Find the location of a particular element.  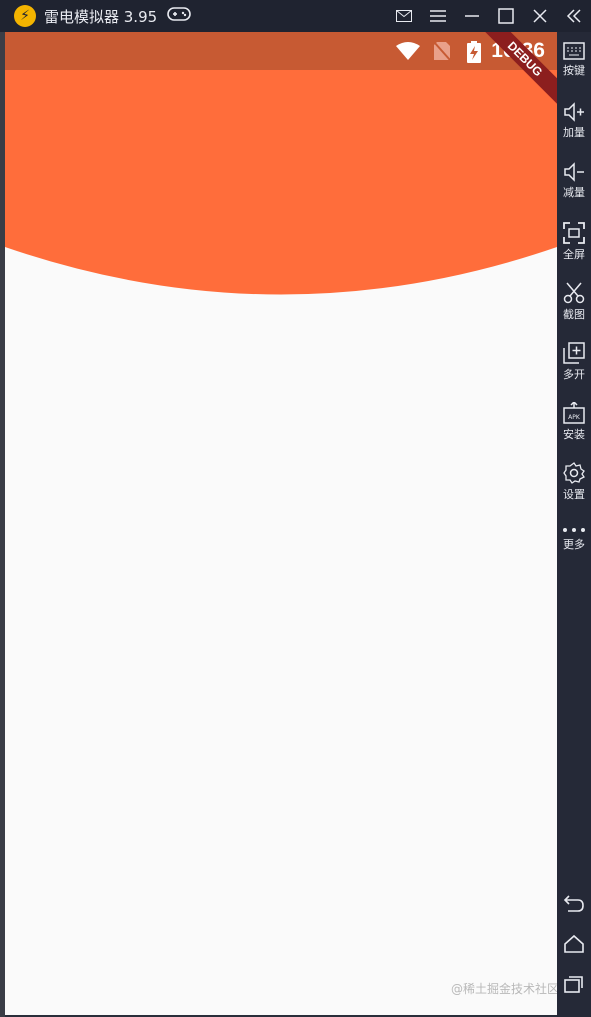

nav-home-button is located at coordinates (574, 944).